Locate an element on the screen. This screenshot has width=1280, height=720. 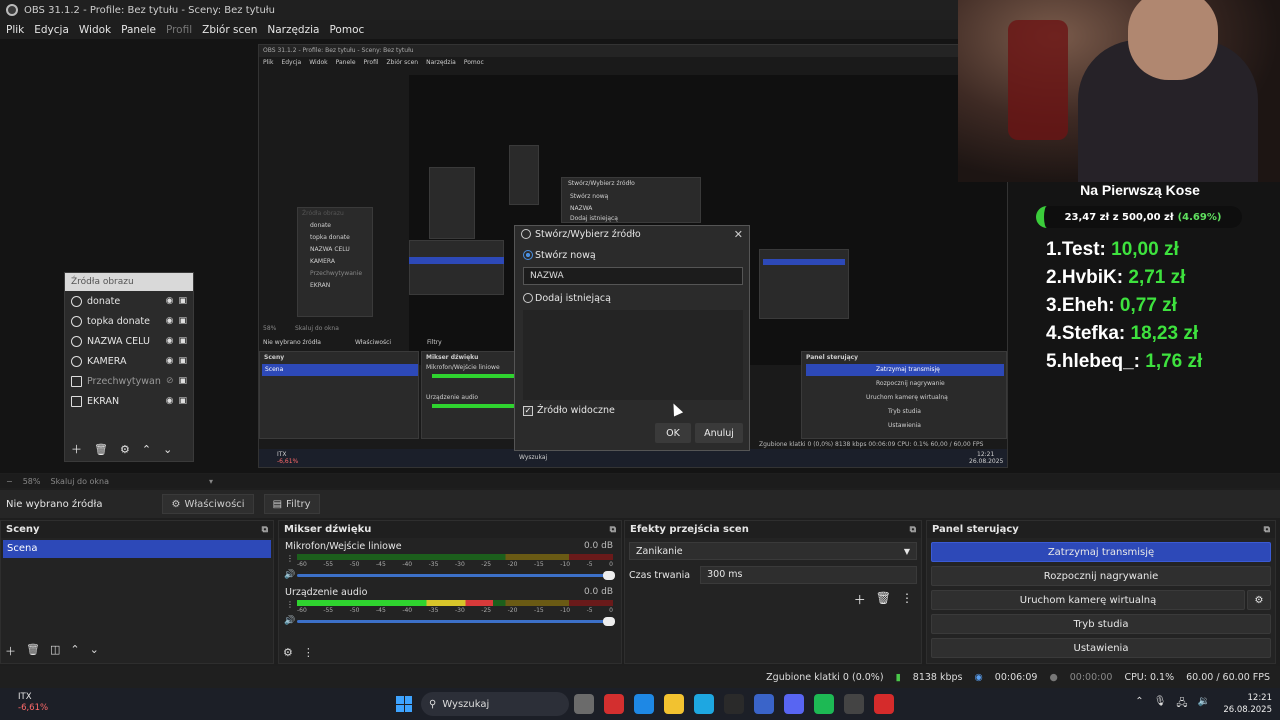
menu-docks: Panele is located at coordinates (138, 30).